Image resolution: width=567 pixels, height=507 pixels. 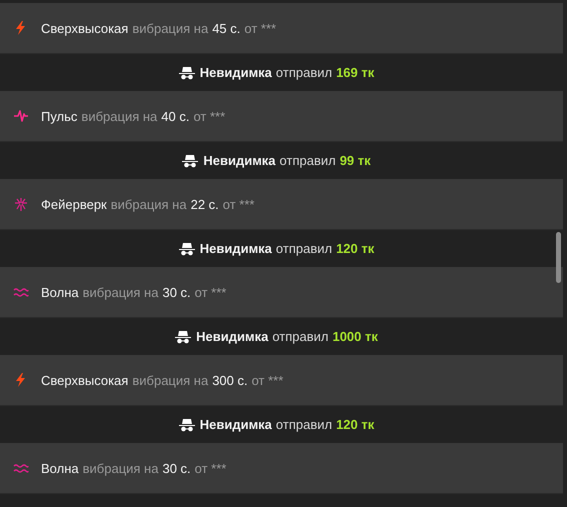 What do you see at coordinates (226, 28) in the screenshot?
I see `duration-text: 45 с.` at bounding box center [226, 28].